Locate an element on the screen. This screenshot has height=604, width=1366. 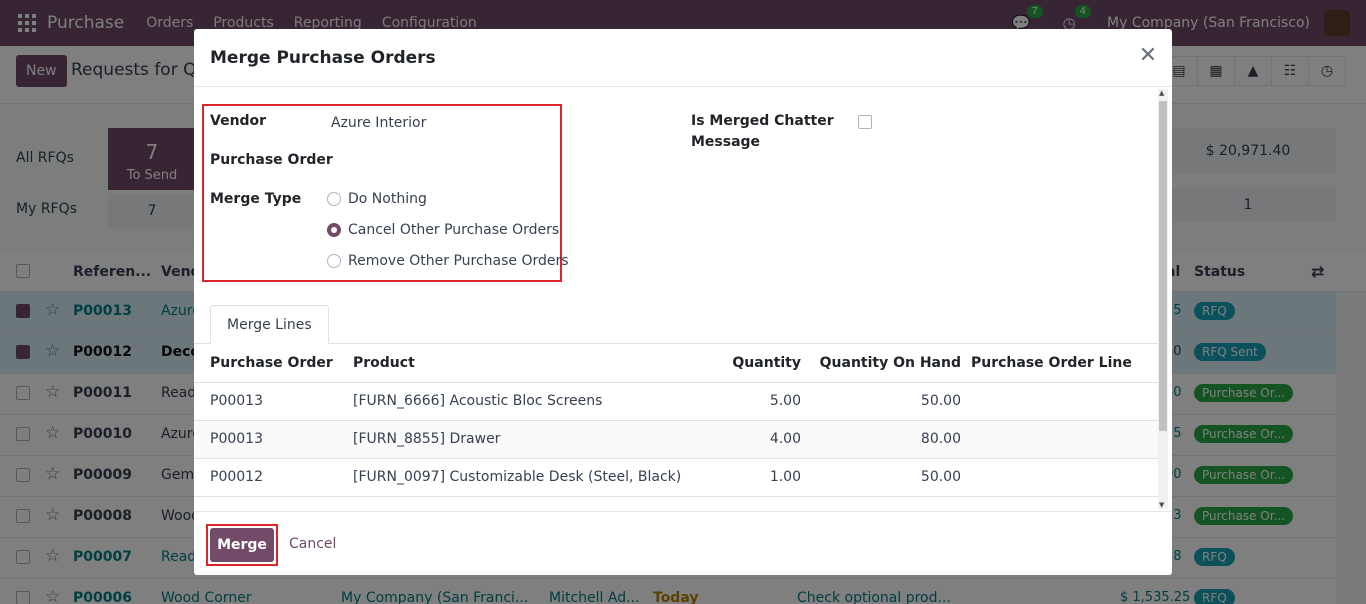
cell-quantity: 4.00 is located at coordinates (742, 439).